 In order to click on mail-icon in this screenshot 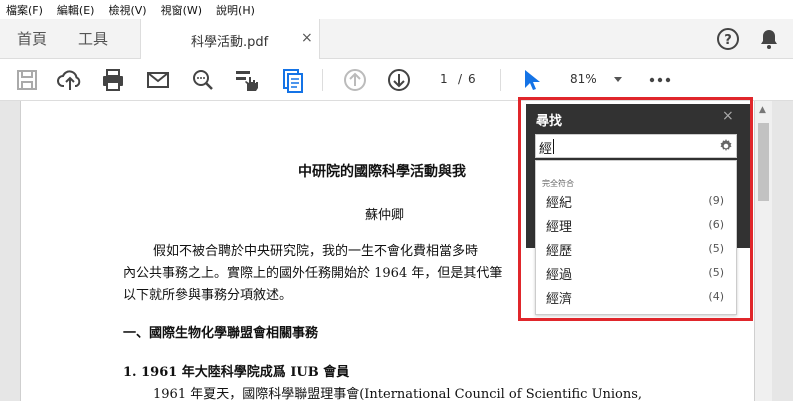, I will do `click(158, 80)`.